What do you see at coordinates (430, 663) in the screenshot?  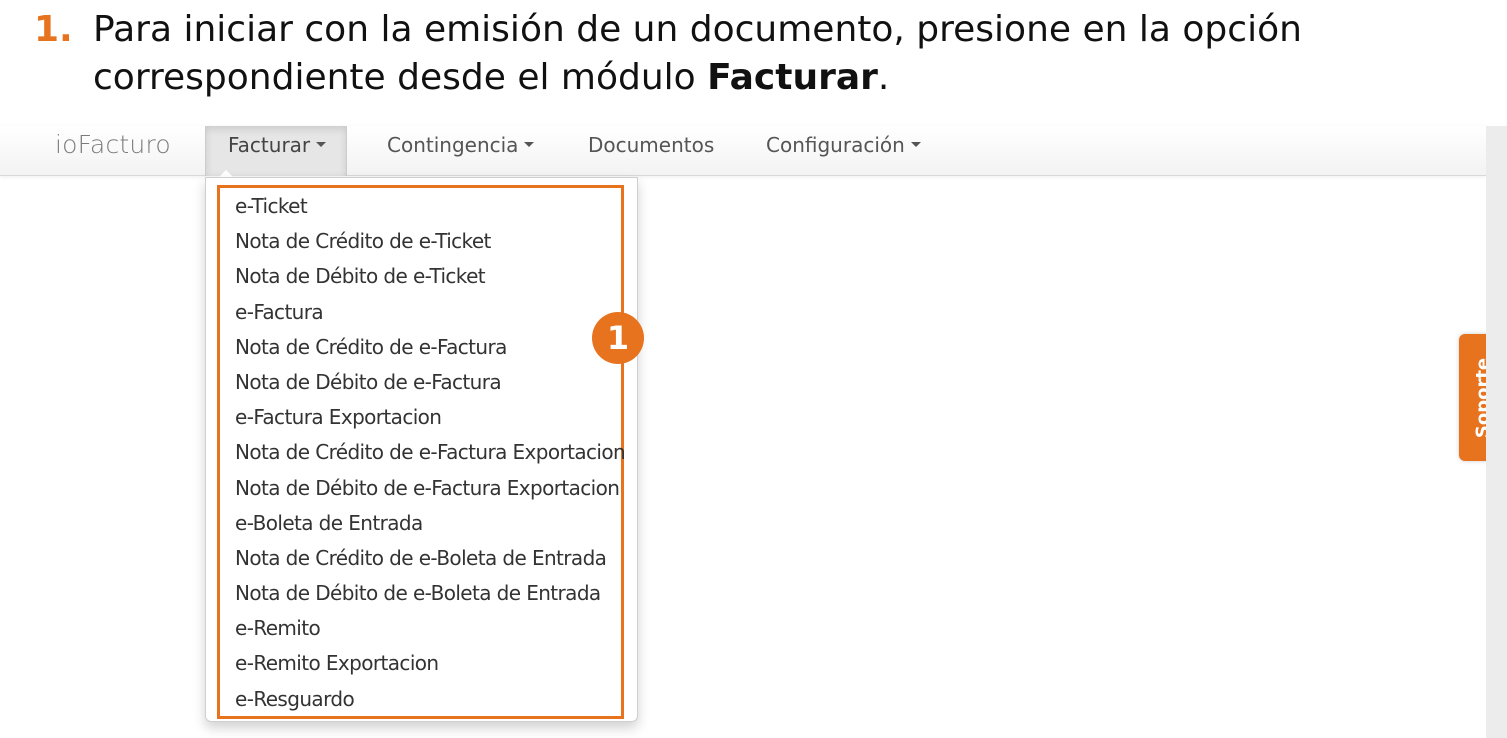 I see `menu-item-e-remito-exportacion: e-Remito Exportacion` at bounding box center [430, 663].